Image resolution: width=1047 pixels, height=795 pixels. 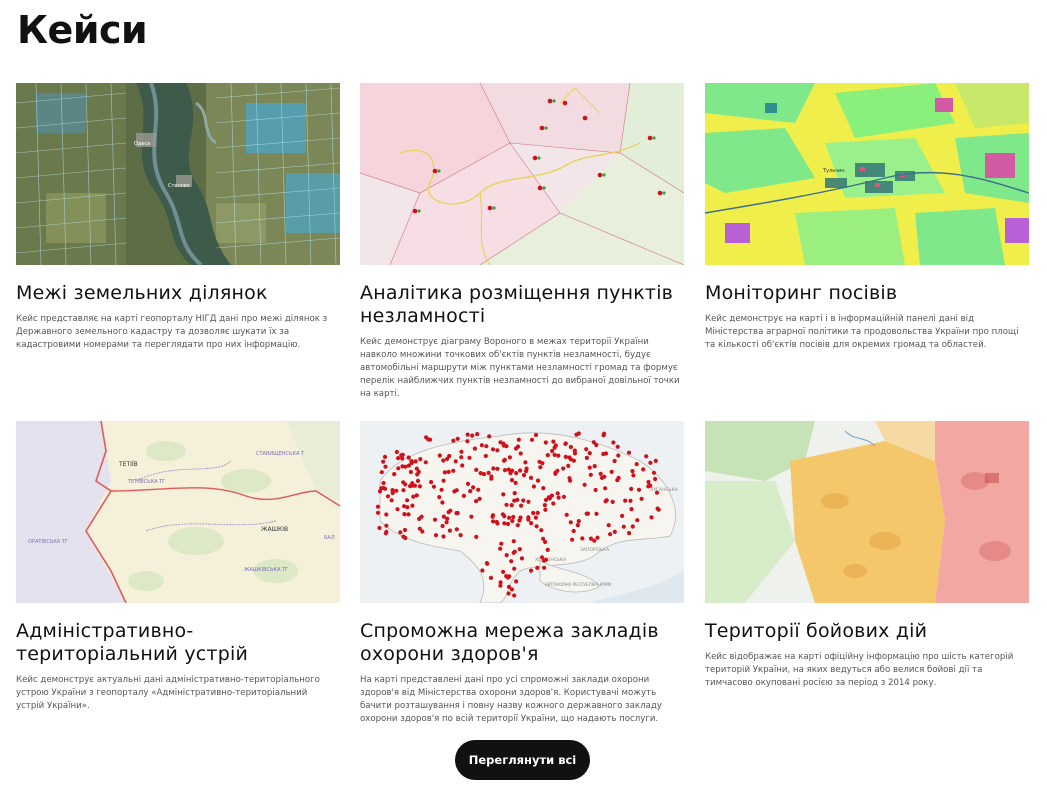 What do you see at coordinates (178, 174) in the screenshot?
I see `case-image-land-parcels: Одеса Степове` at bounding box center [178, 174].